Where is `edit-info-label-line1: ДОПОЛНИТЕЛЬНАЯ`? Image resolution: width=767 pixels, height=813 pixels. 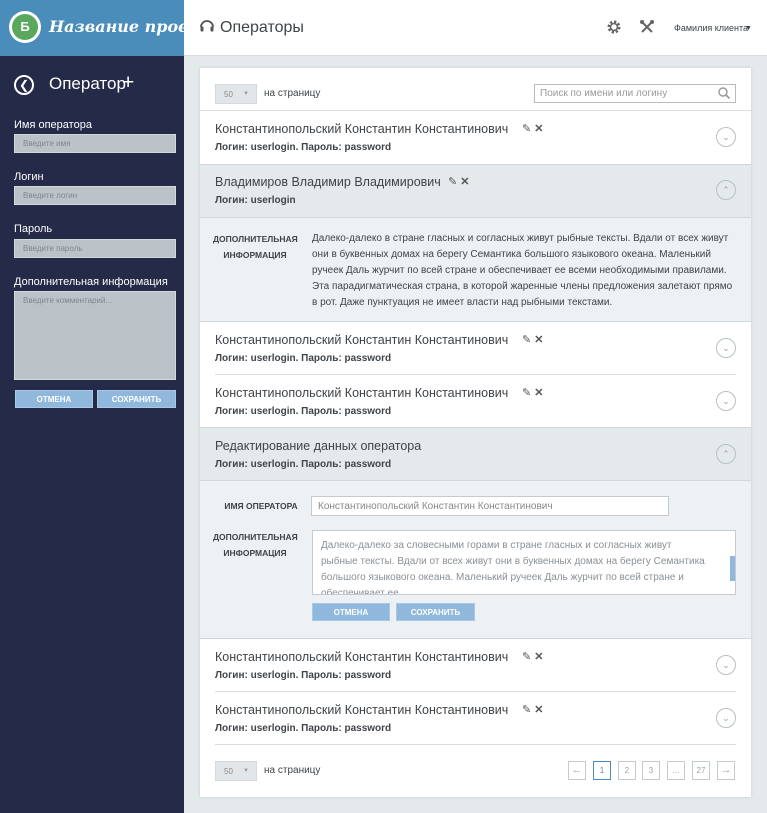 edit-info-label-line1: ДОПОЛНИТЕЛЬНАЯ is located at coordinates (255, 537).